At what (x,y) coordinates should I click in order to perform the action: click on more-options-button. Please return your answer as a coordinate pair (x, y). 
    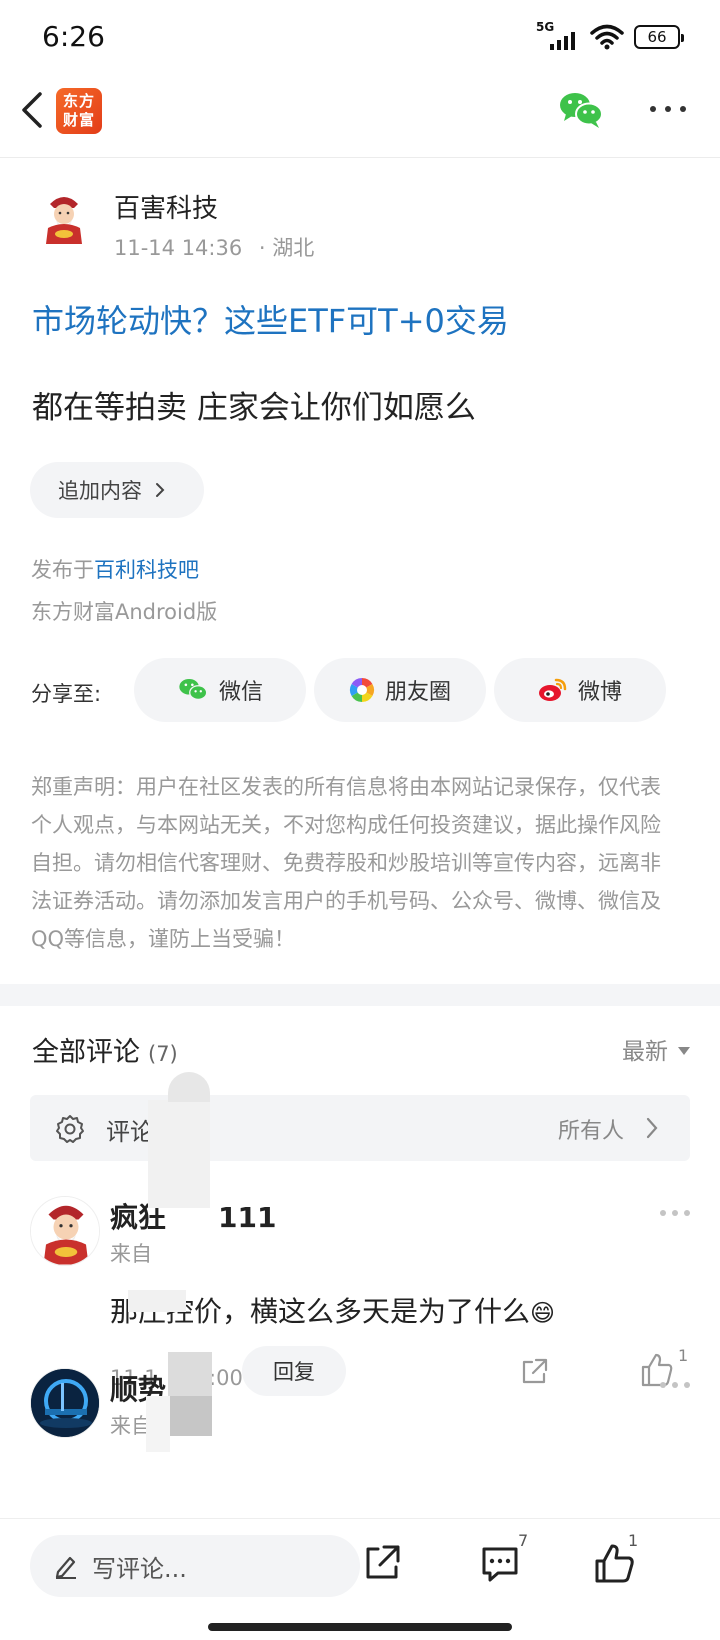
    Looking at the image, I should click on (668, 109).